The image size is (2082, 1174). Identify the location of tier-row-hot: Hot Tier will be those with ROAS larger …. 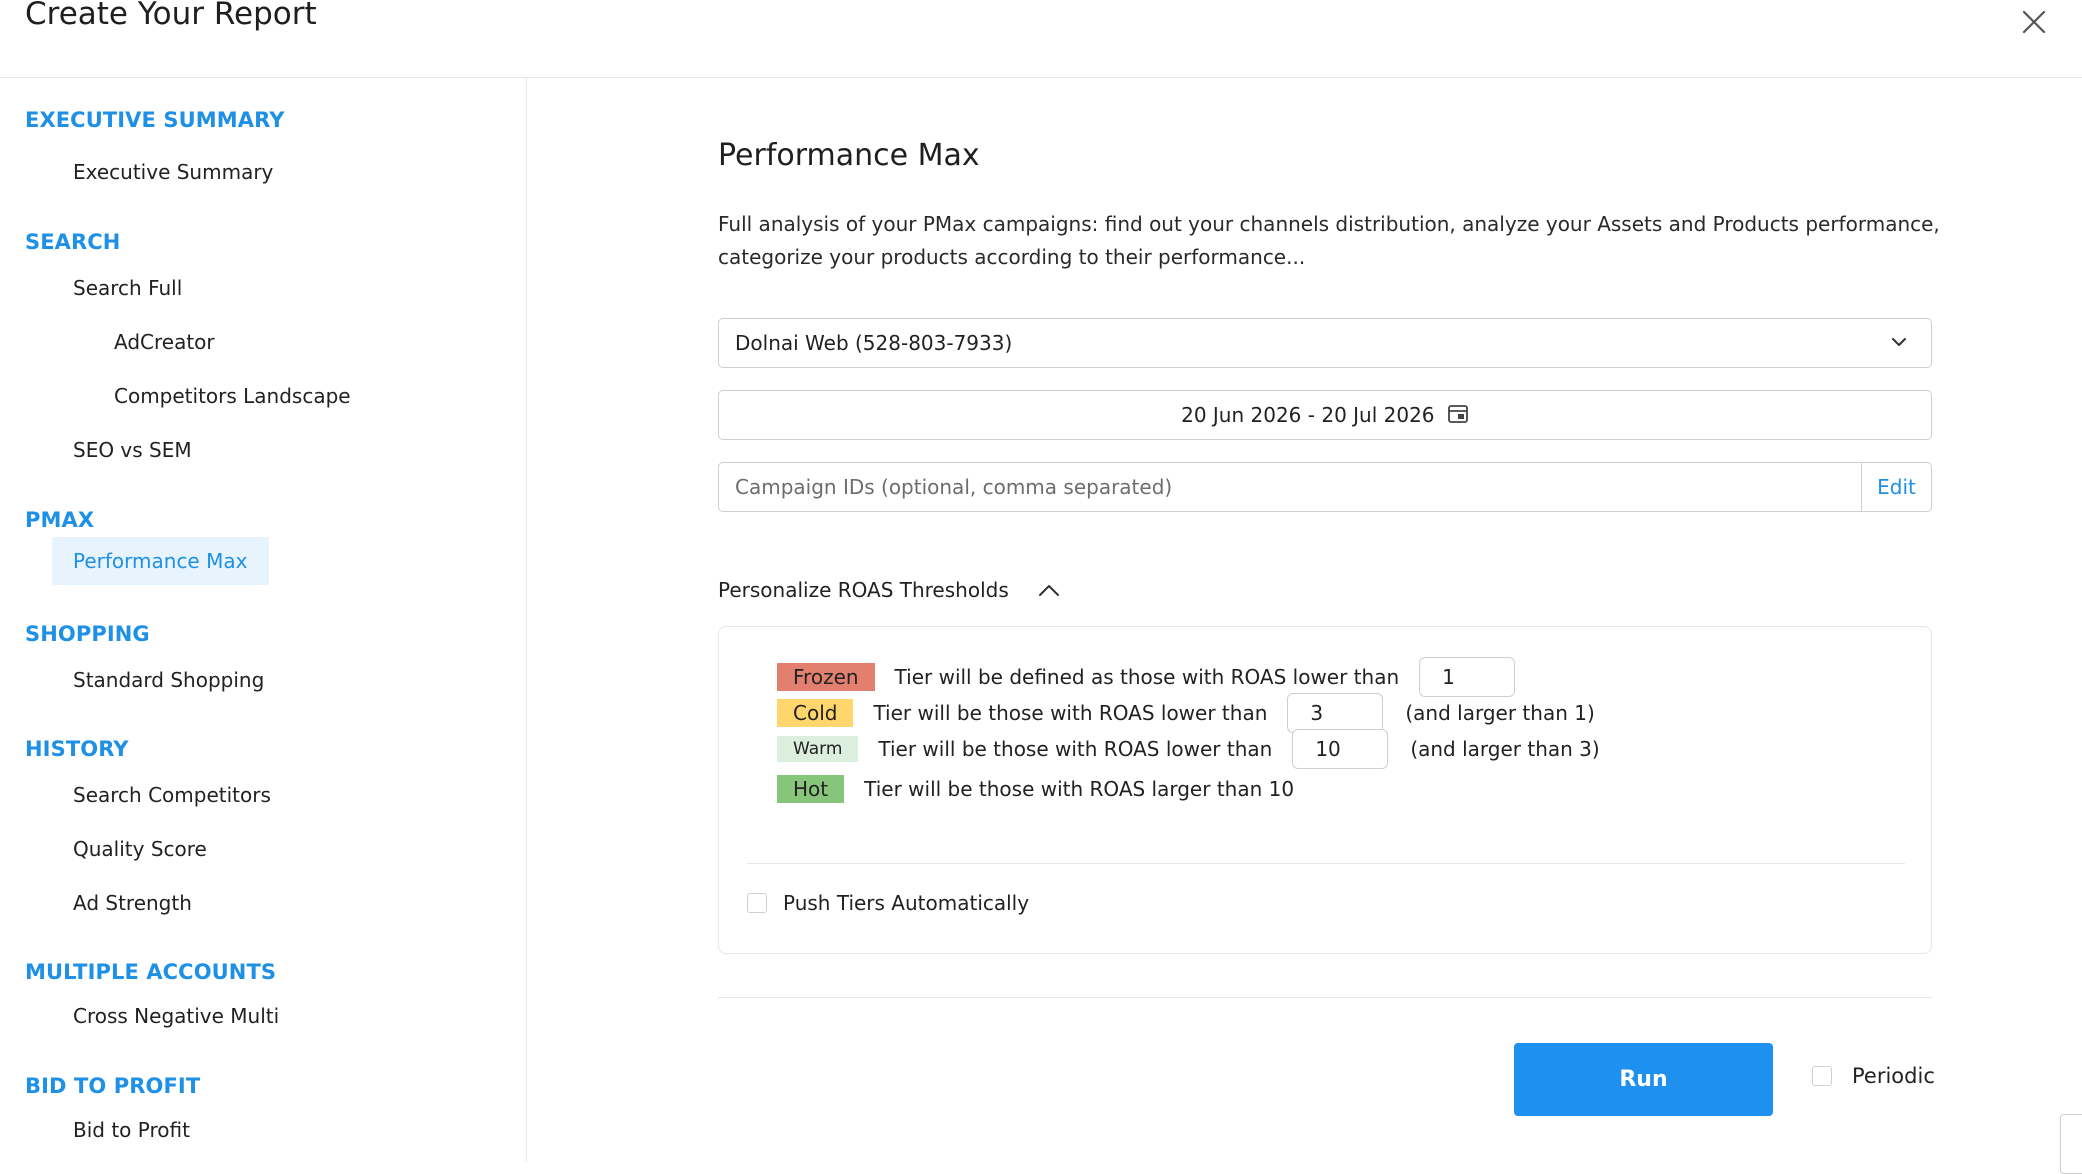
(1035, 789).